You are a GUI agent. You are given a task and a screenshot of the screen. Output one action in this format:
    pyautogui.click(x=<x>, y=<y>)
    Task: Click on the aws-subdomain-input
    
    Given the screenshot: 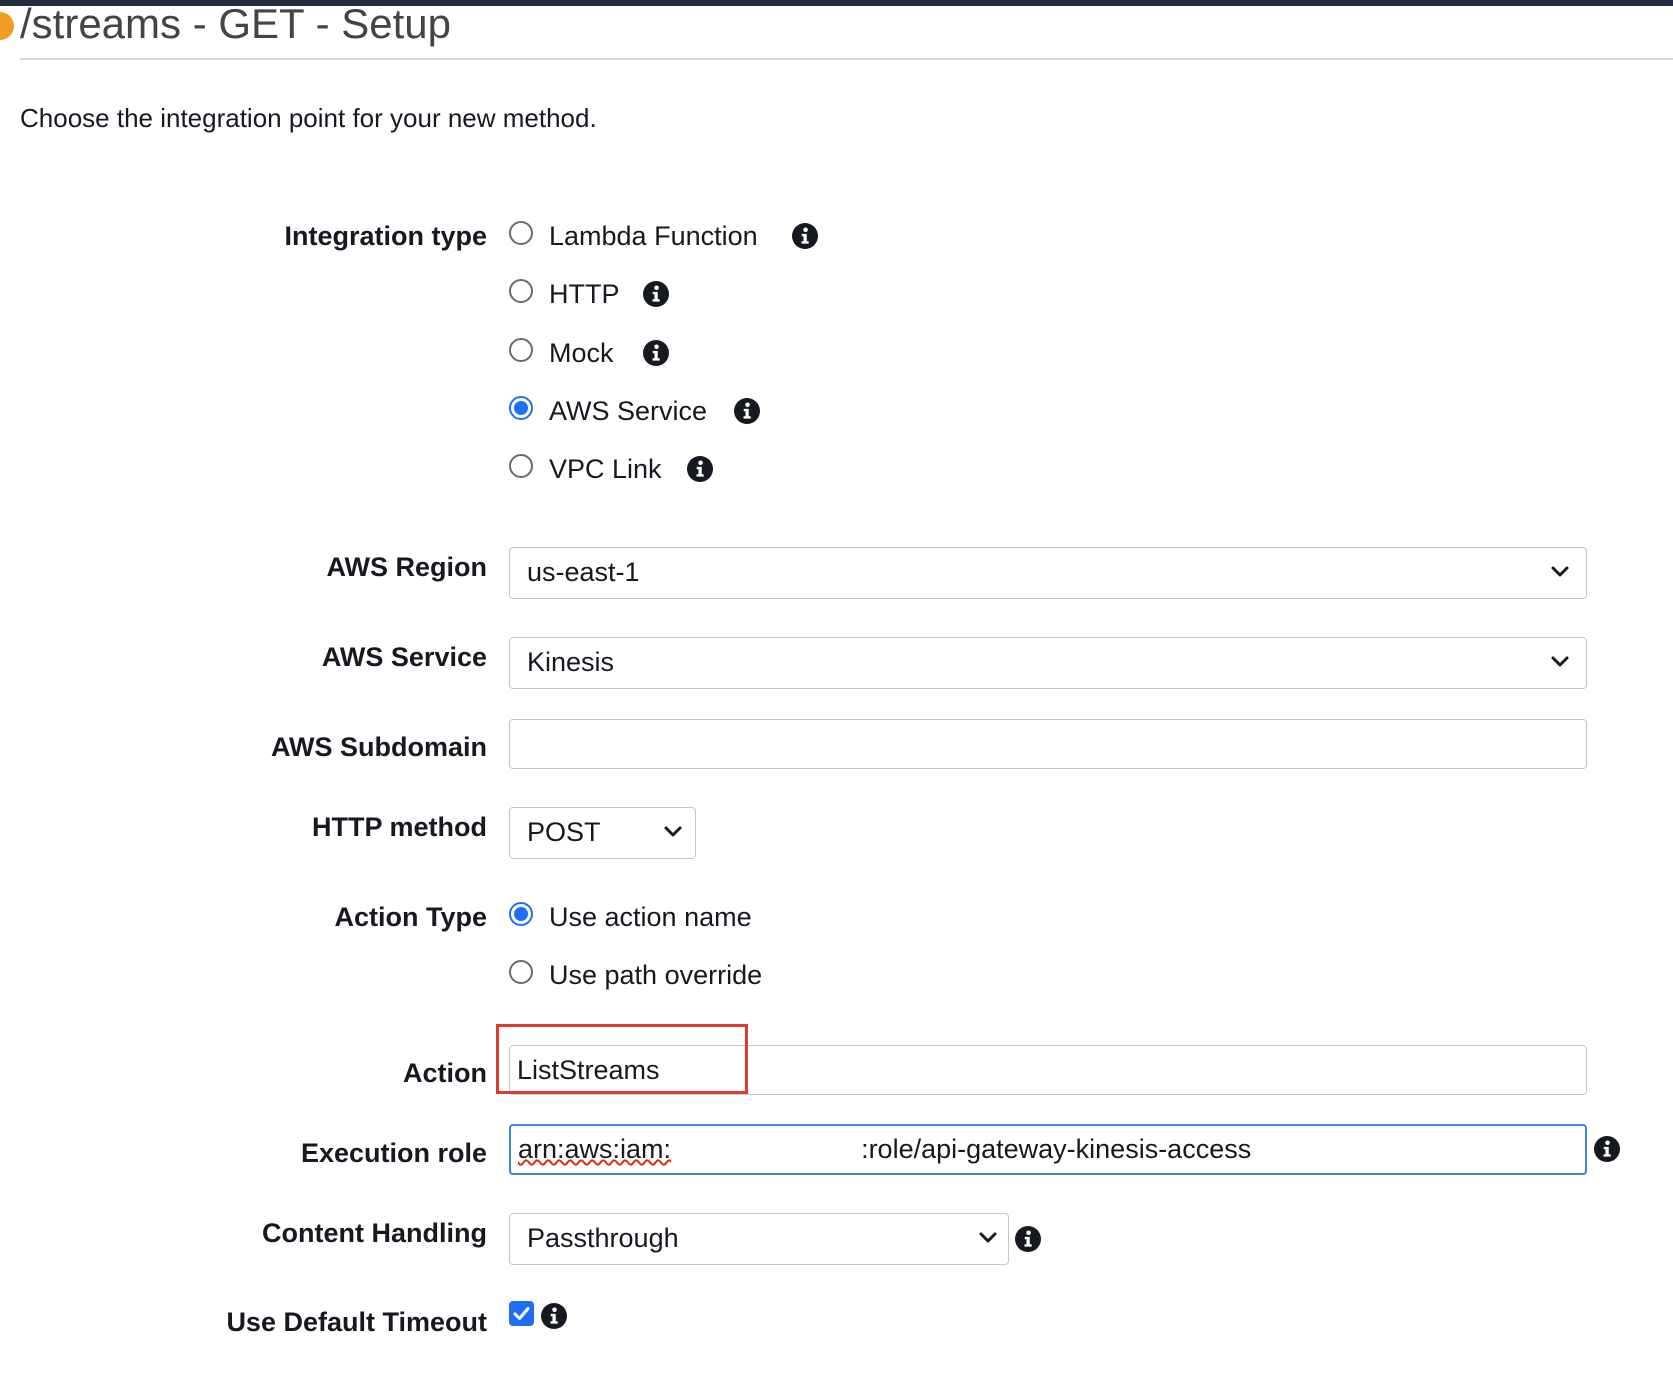 What is the action you would take?
    pyautogui.click(x=1048, y=744)
    